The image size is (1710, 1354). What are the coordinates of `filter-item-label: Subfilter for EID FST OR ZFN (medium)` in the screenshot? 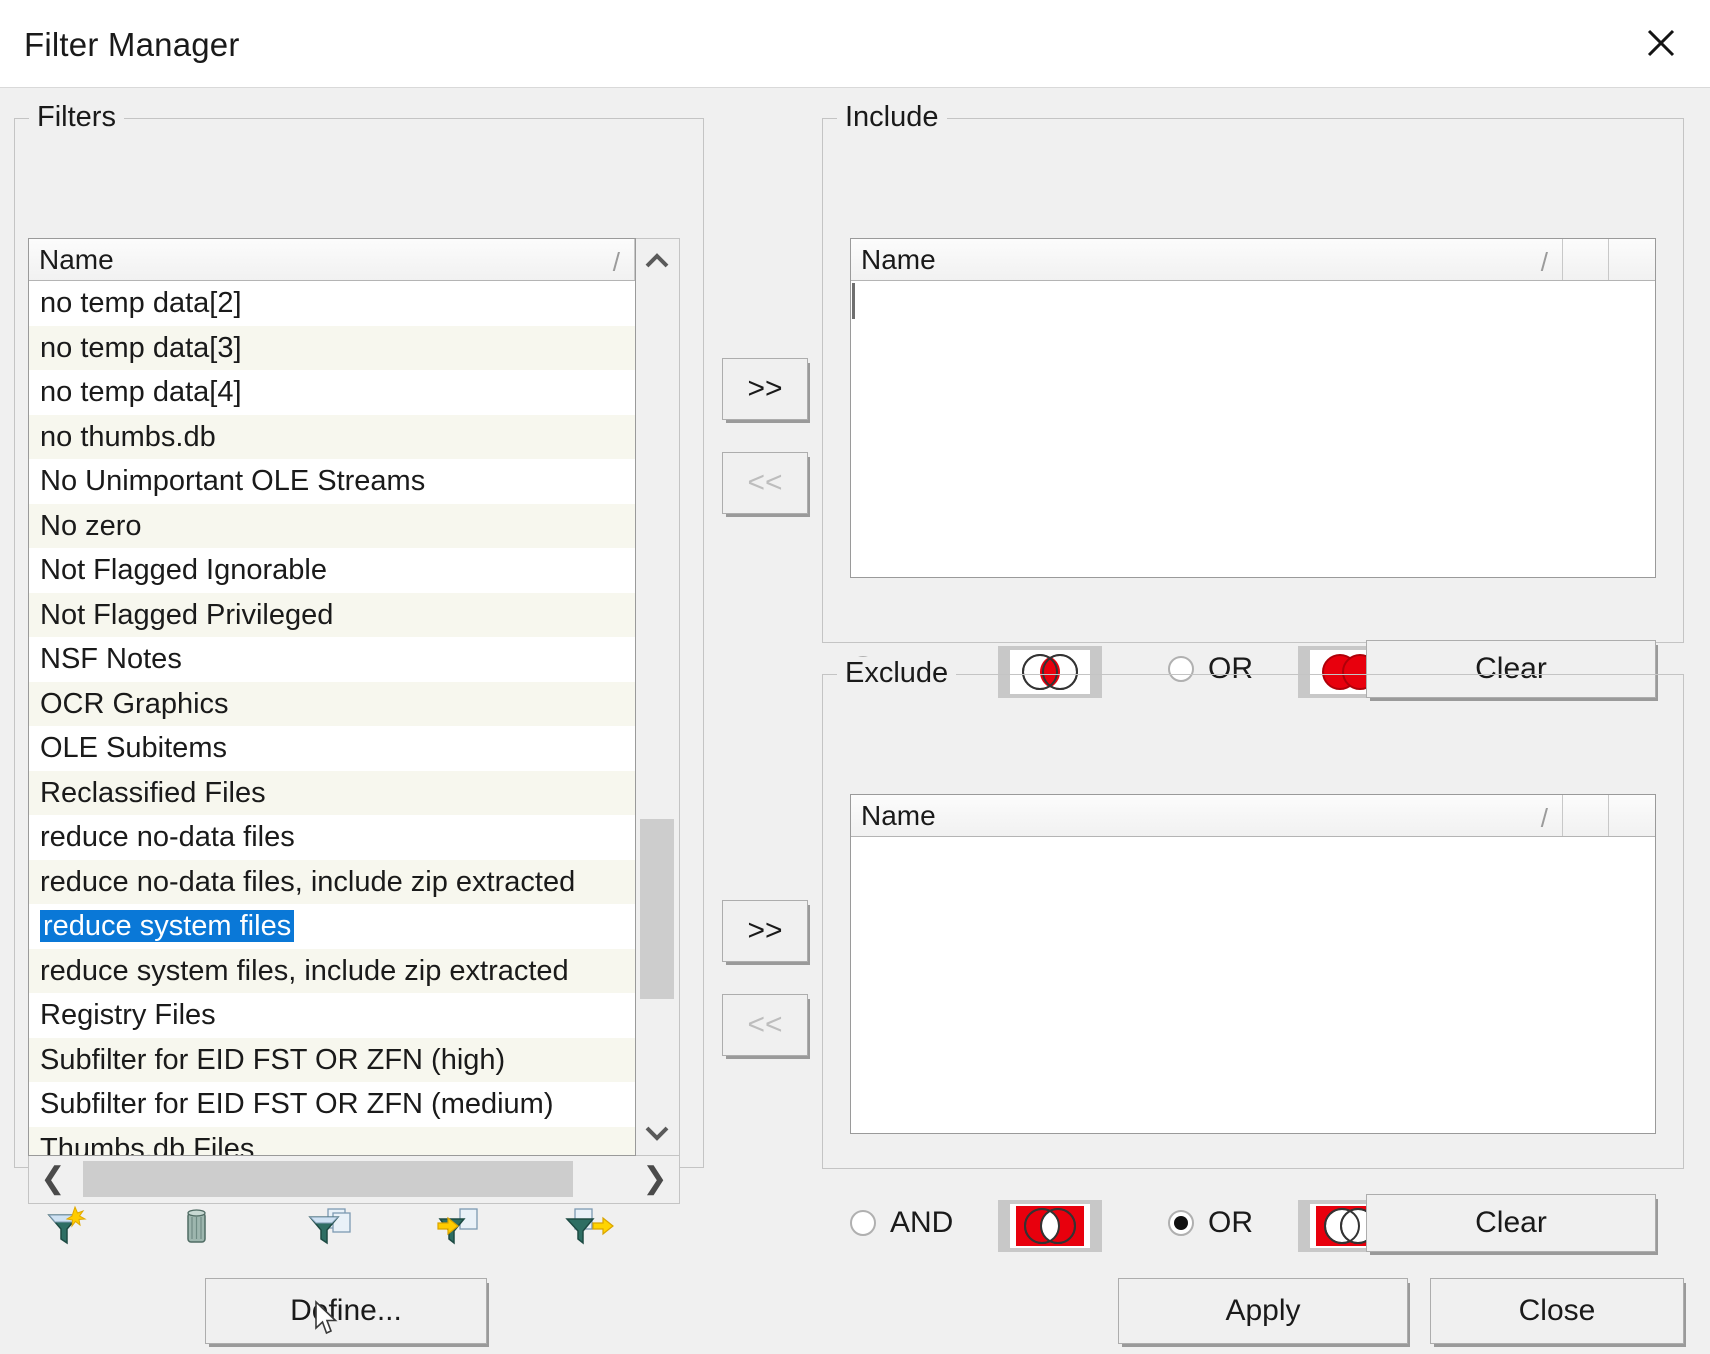 It's located at (297, 1104).